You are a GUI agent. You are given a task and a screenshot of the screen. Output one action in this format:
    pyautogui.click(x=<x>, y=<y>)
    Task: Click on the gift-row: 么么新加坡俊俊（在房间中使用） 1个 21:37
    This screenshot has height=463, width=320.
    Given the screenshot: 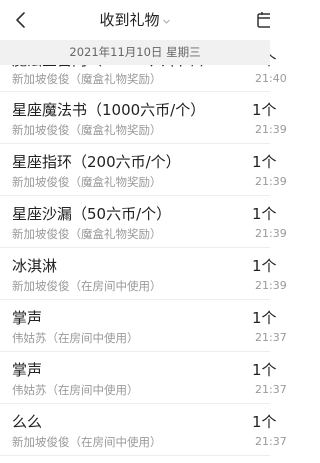 What is the action you would take?
    pyautogui.click(x=143, y=430)
    